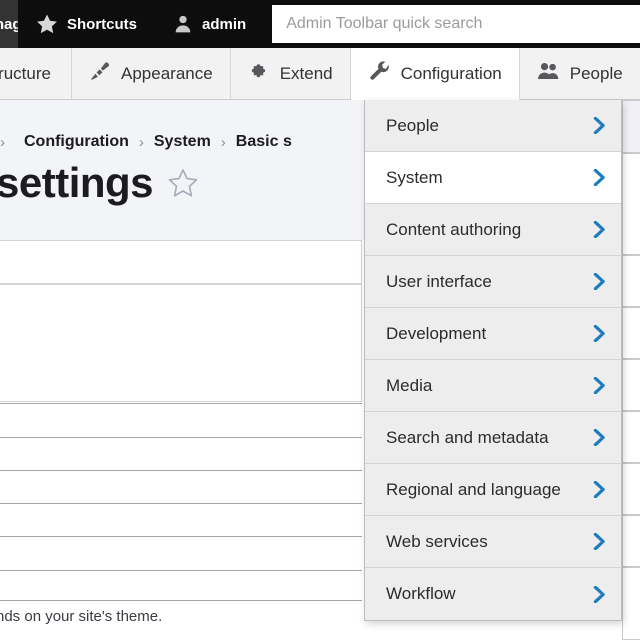 This screenshot has height=640, width=640. I want to click on config-menu-item-content-authoring-label: Content authoring, so click(454, 229).